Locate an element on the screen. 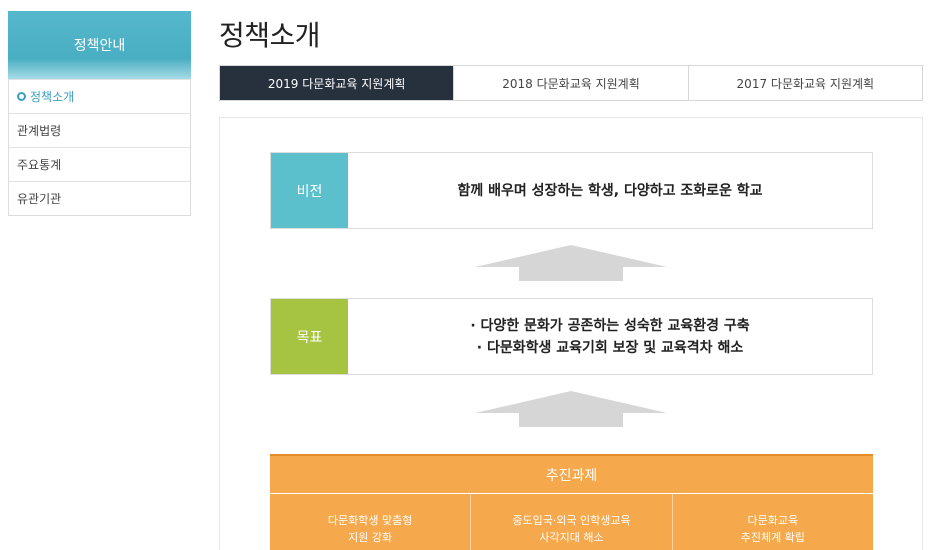  task-line: 다문화교육 is located at coordinates (773, 520).